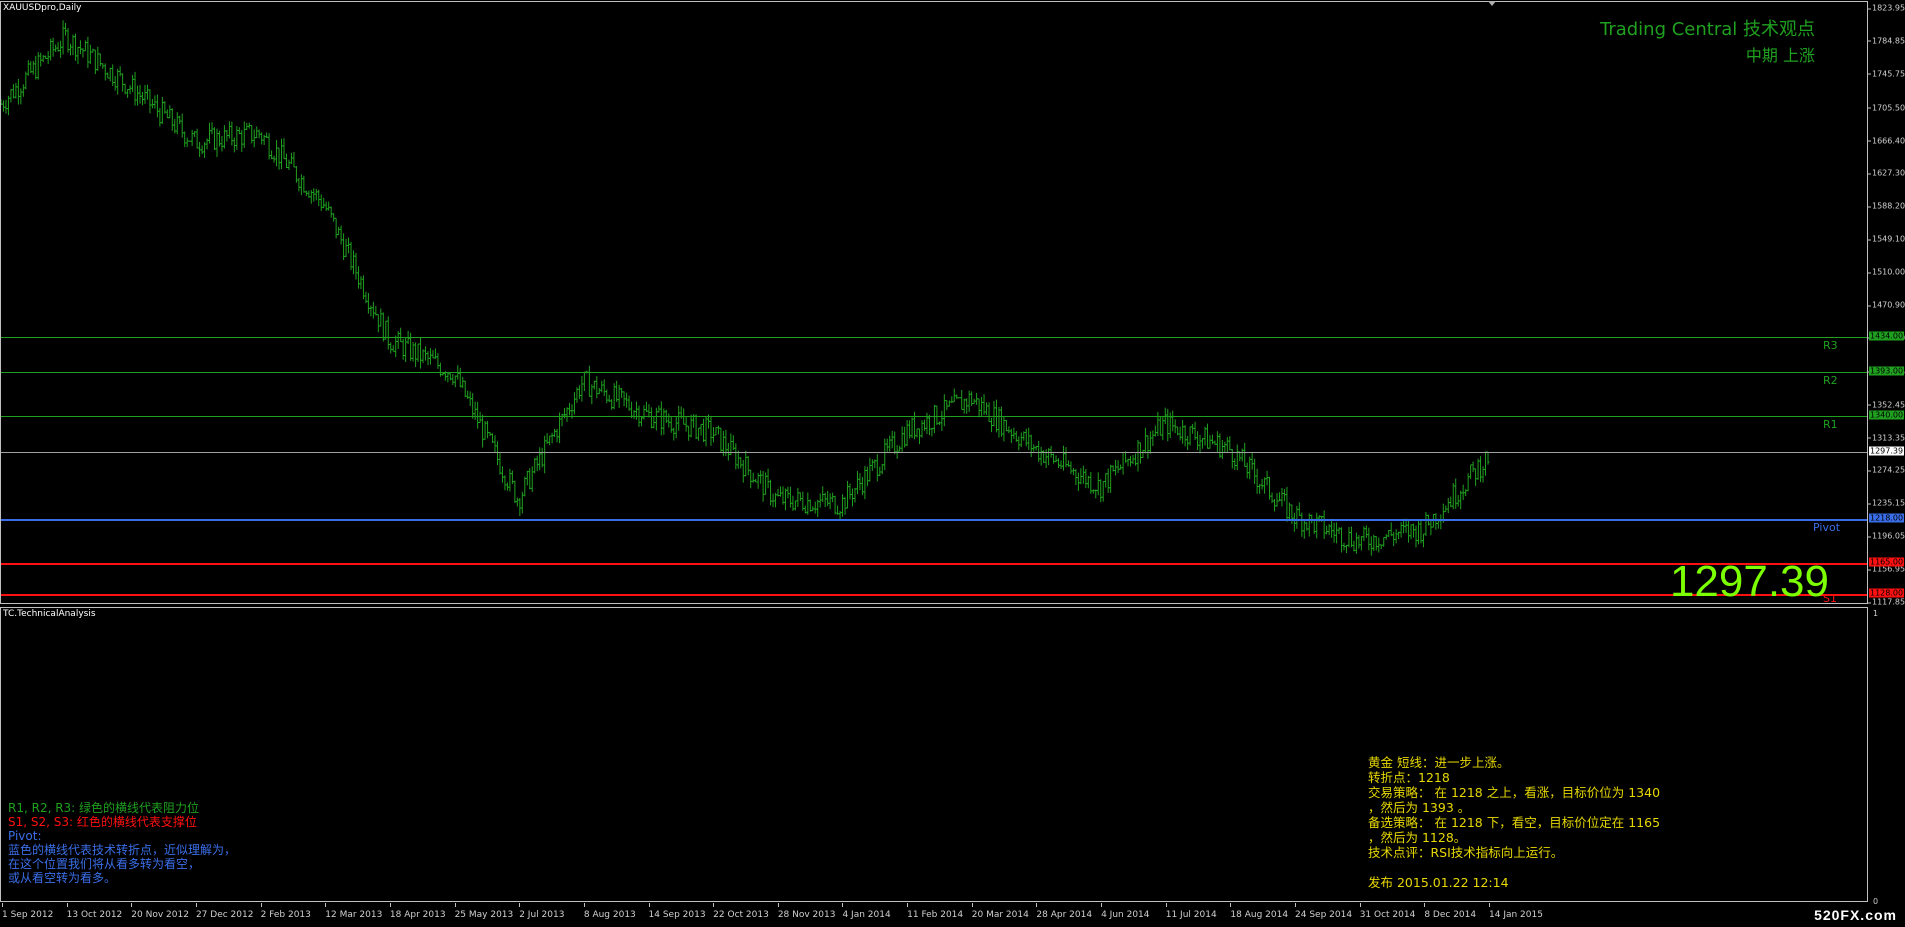 The width and height of the screenshot is (1905, 927). Describe the element at coordinates (1886, 206) in the screenshot. I see `price-tick: 1588.20` at that location.